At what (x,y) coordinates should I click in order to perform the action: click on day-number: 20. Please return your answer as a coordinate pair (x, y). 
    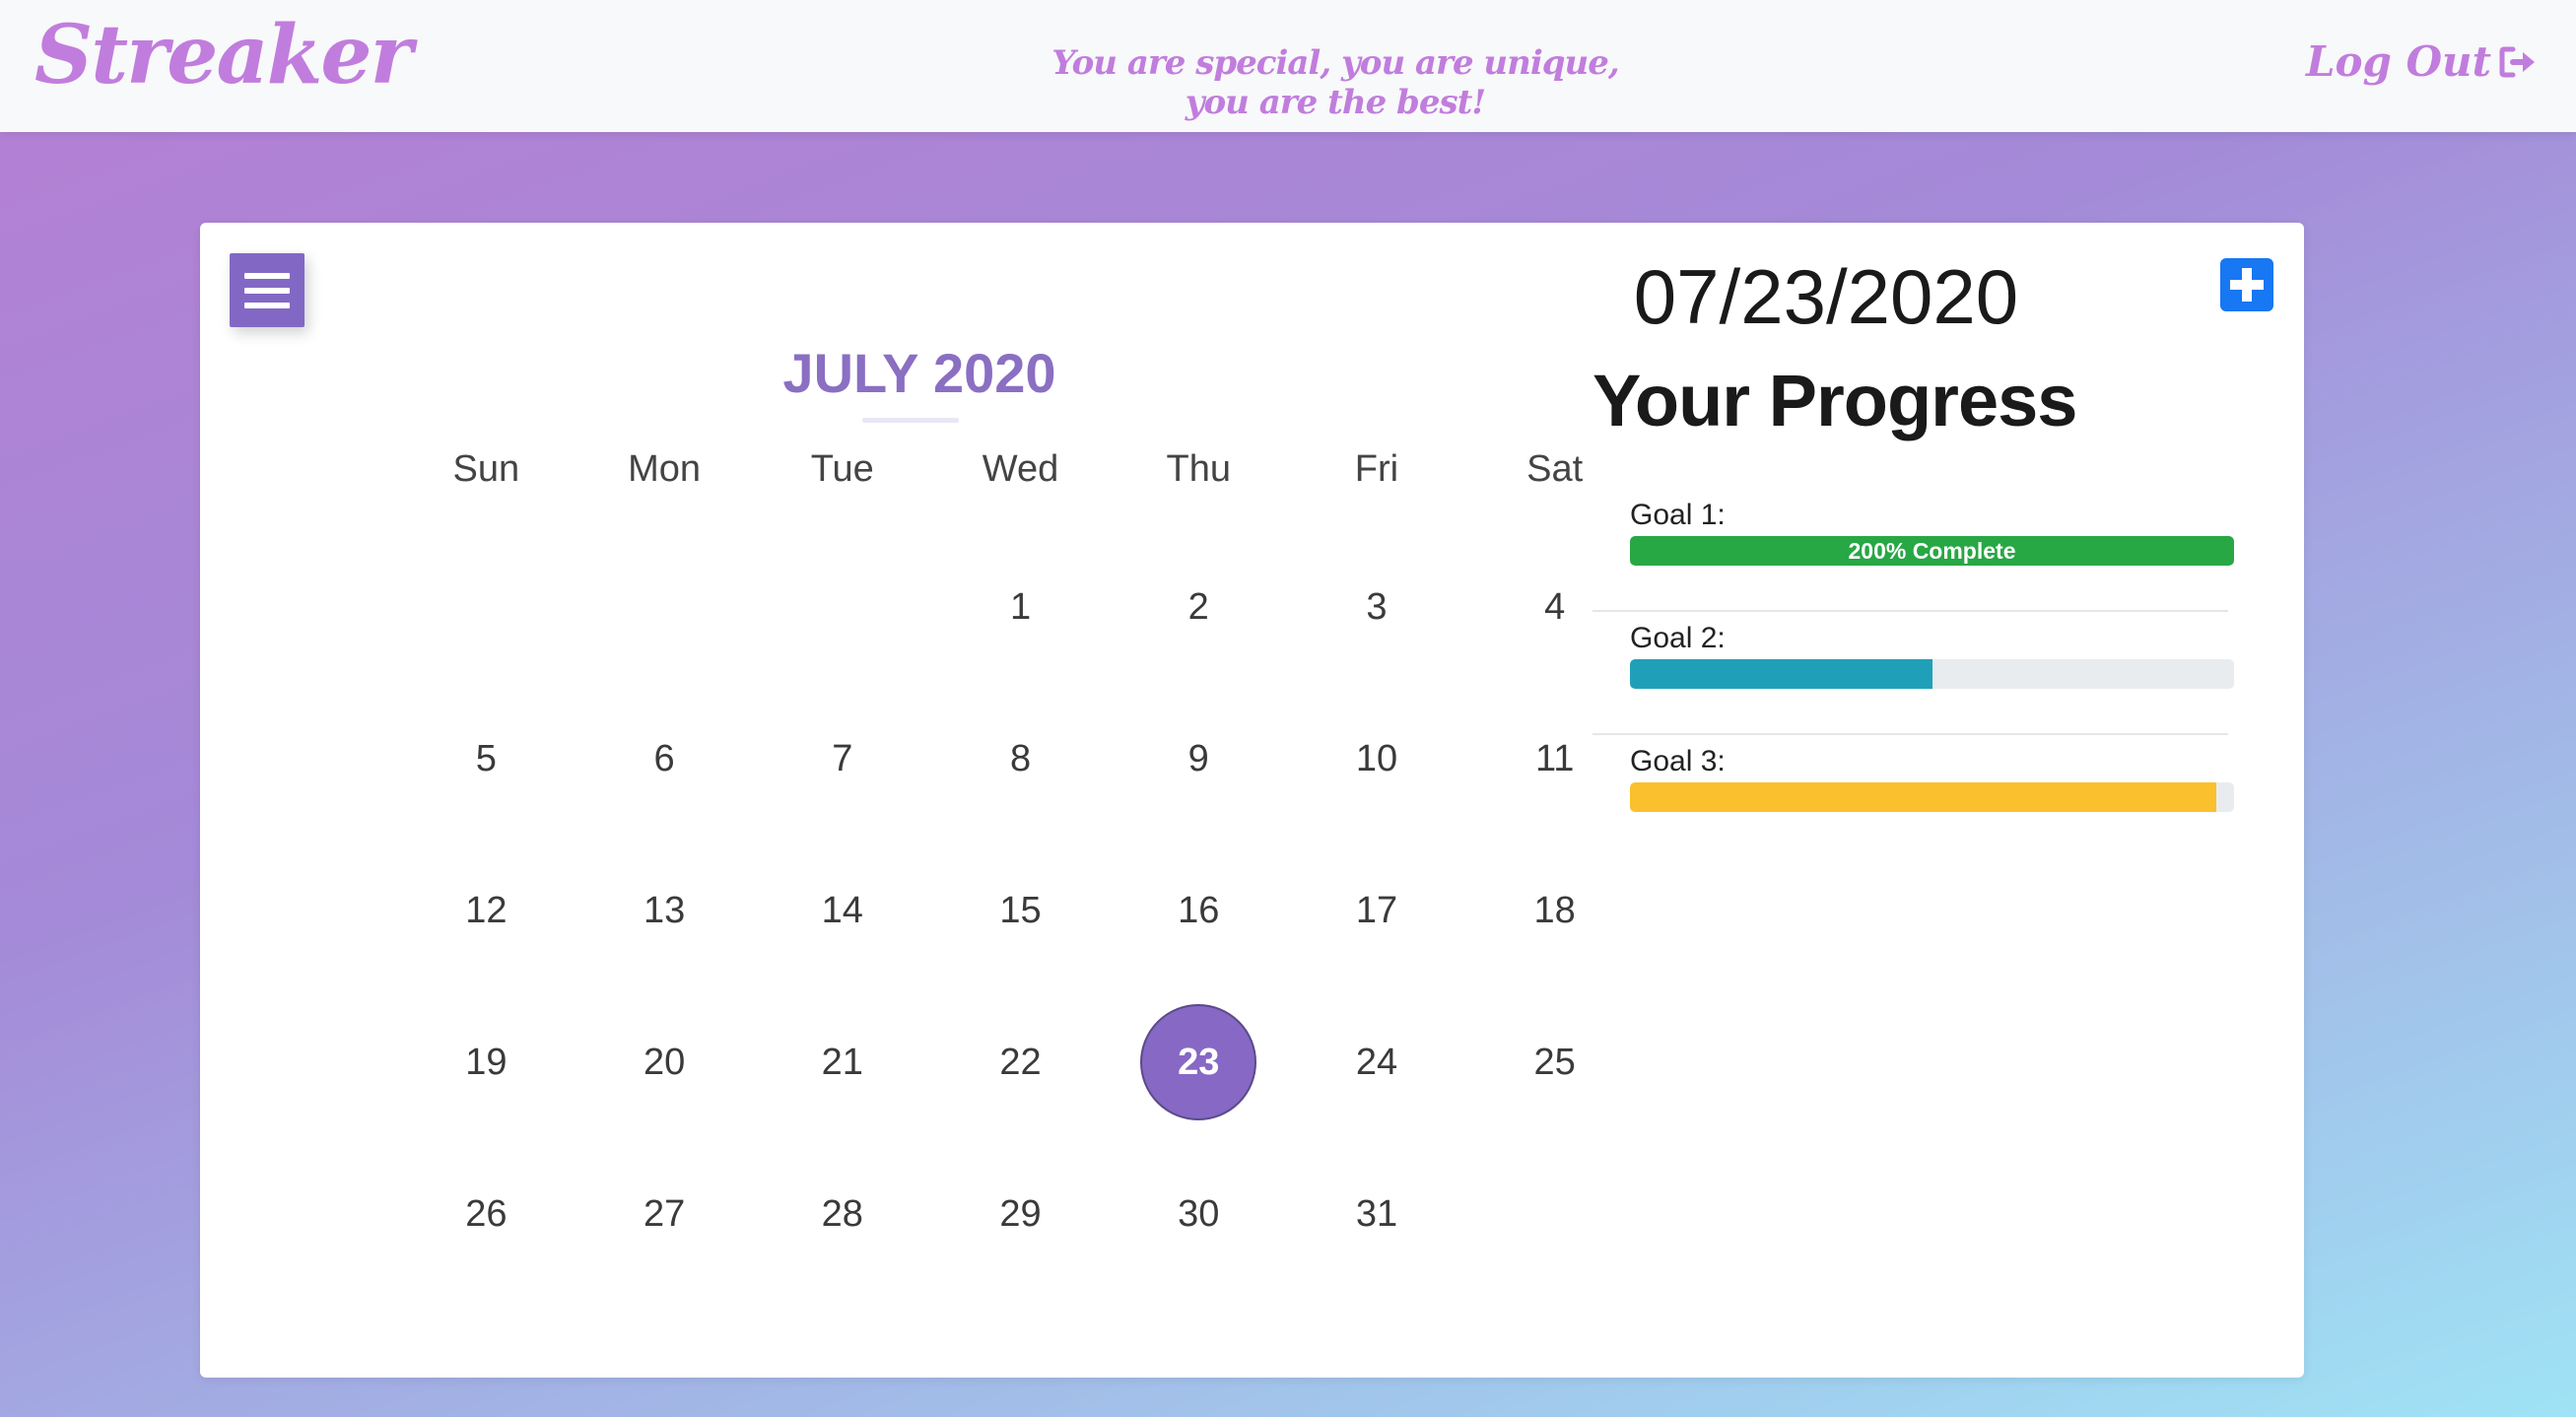
    Looking at the image, I should click on (665, 1062).